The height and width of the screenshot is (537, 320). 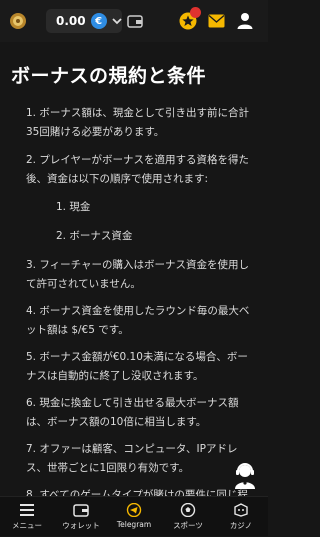 I want to click on logo-icon, so click(x=18, y=21).